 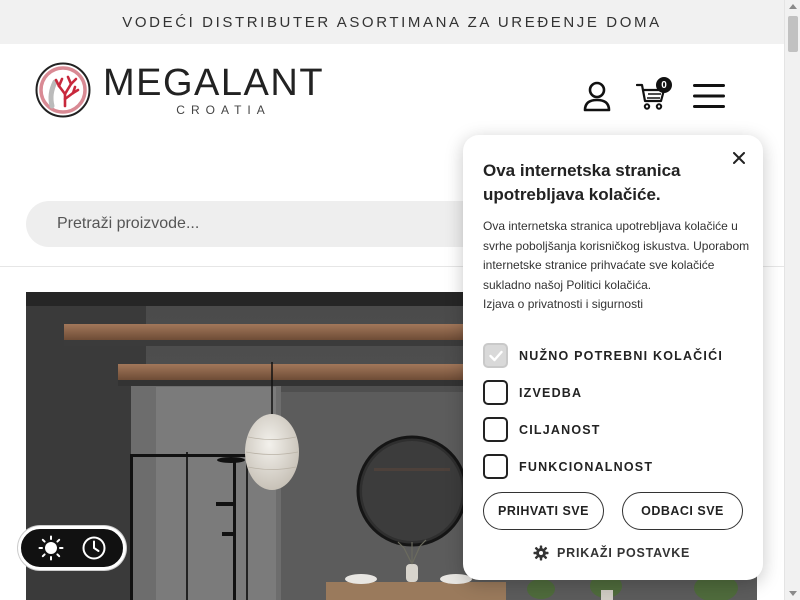 What do you see at coordinates (586, 466) in the screenshot?
I see `option-label-functionality: FUNKCIONALNOST` at bounding box center [586, 466].